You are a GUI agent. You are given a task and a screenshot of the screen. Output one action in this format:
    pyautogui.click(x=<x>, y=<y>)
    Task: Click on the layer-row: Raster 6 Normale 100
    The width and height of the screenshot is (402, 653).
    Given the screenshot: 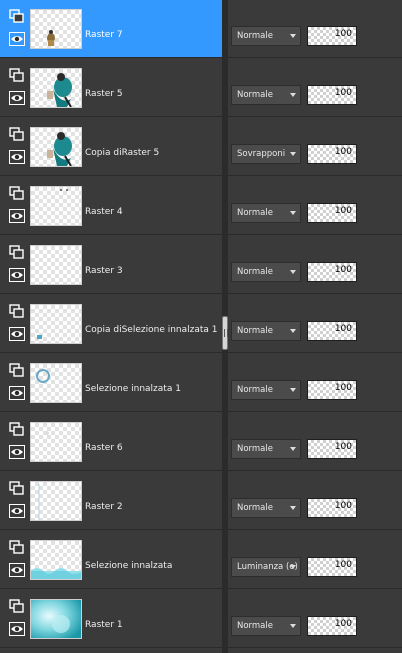 What is the action you would take?
    pyautogui.click(x=201, y=442)
    